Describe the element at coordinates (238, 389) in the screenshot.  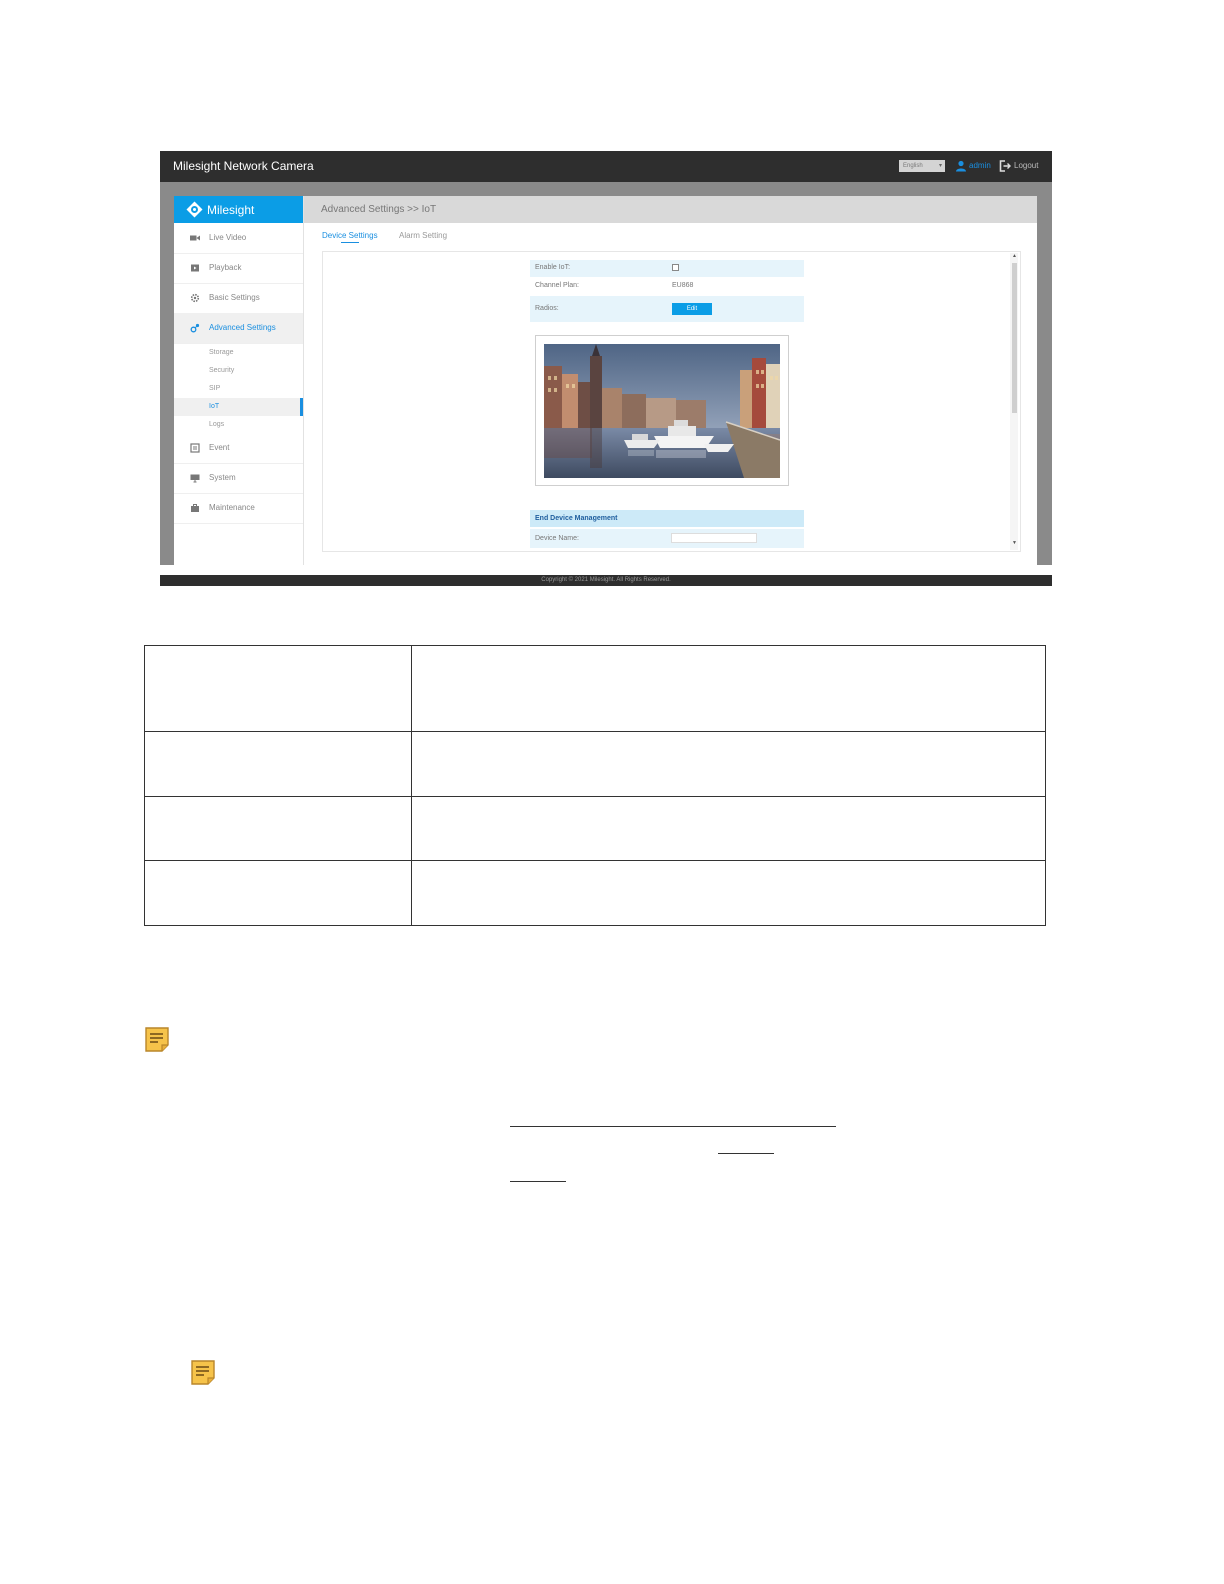
I see `sidebar-subitem-sip: SIP` at that location.